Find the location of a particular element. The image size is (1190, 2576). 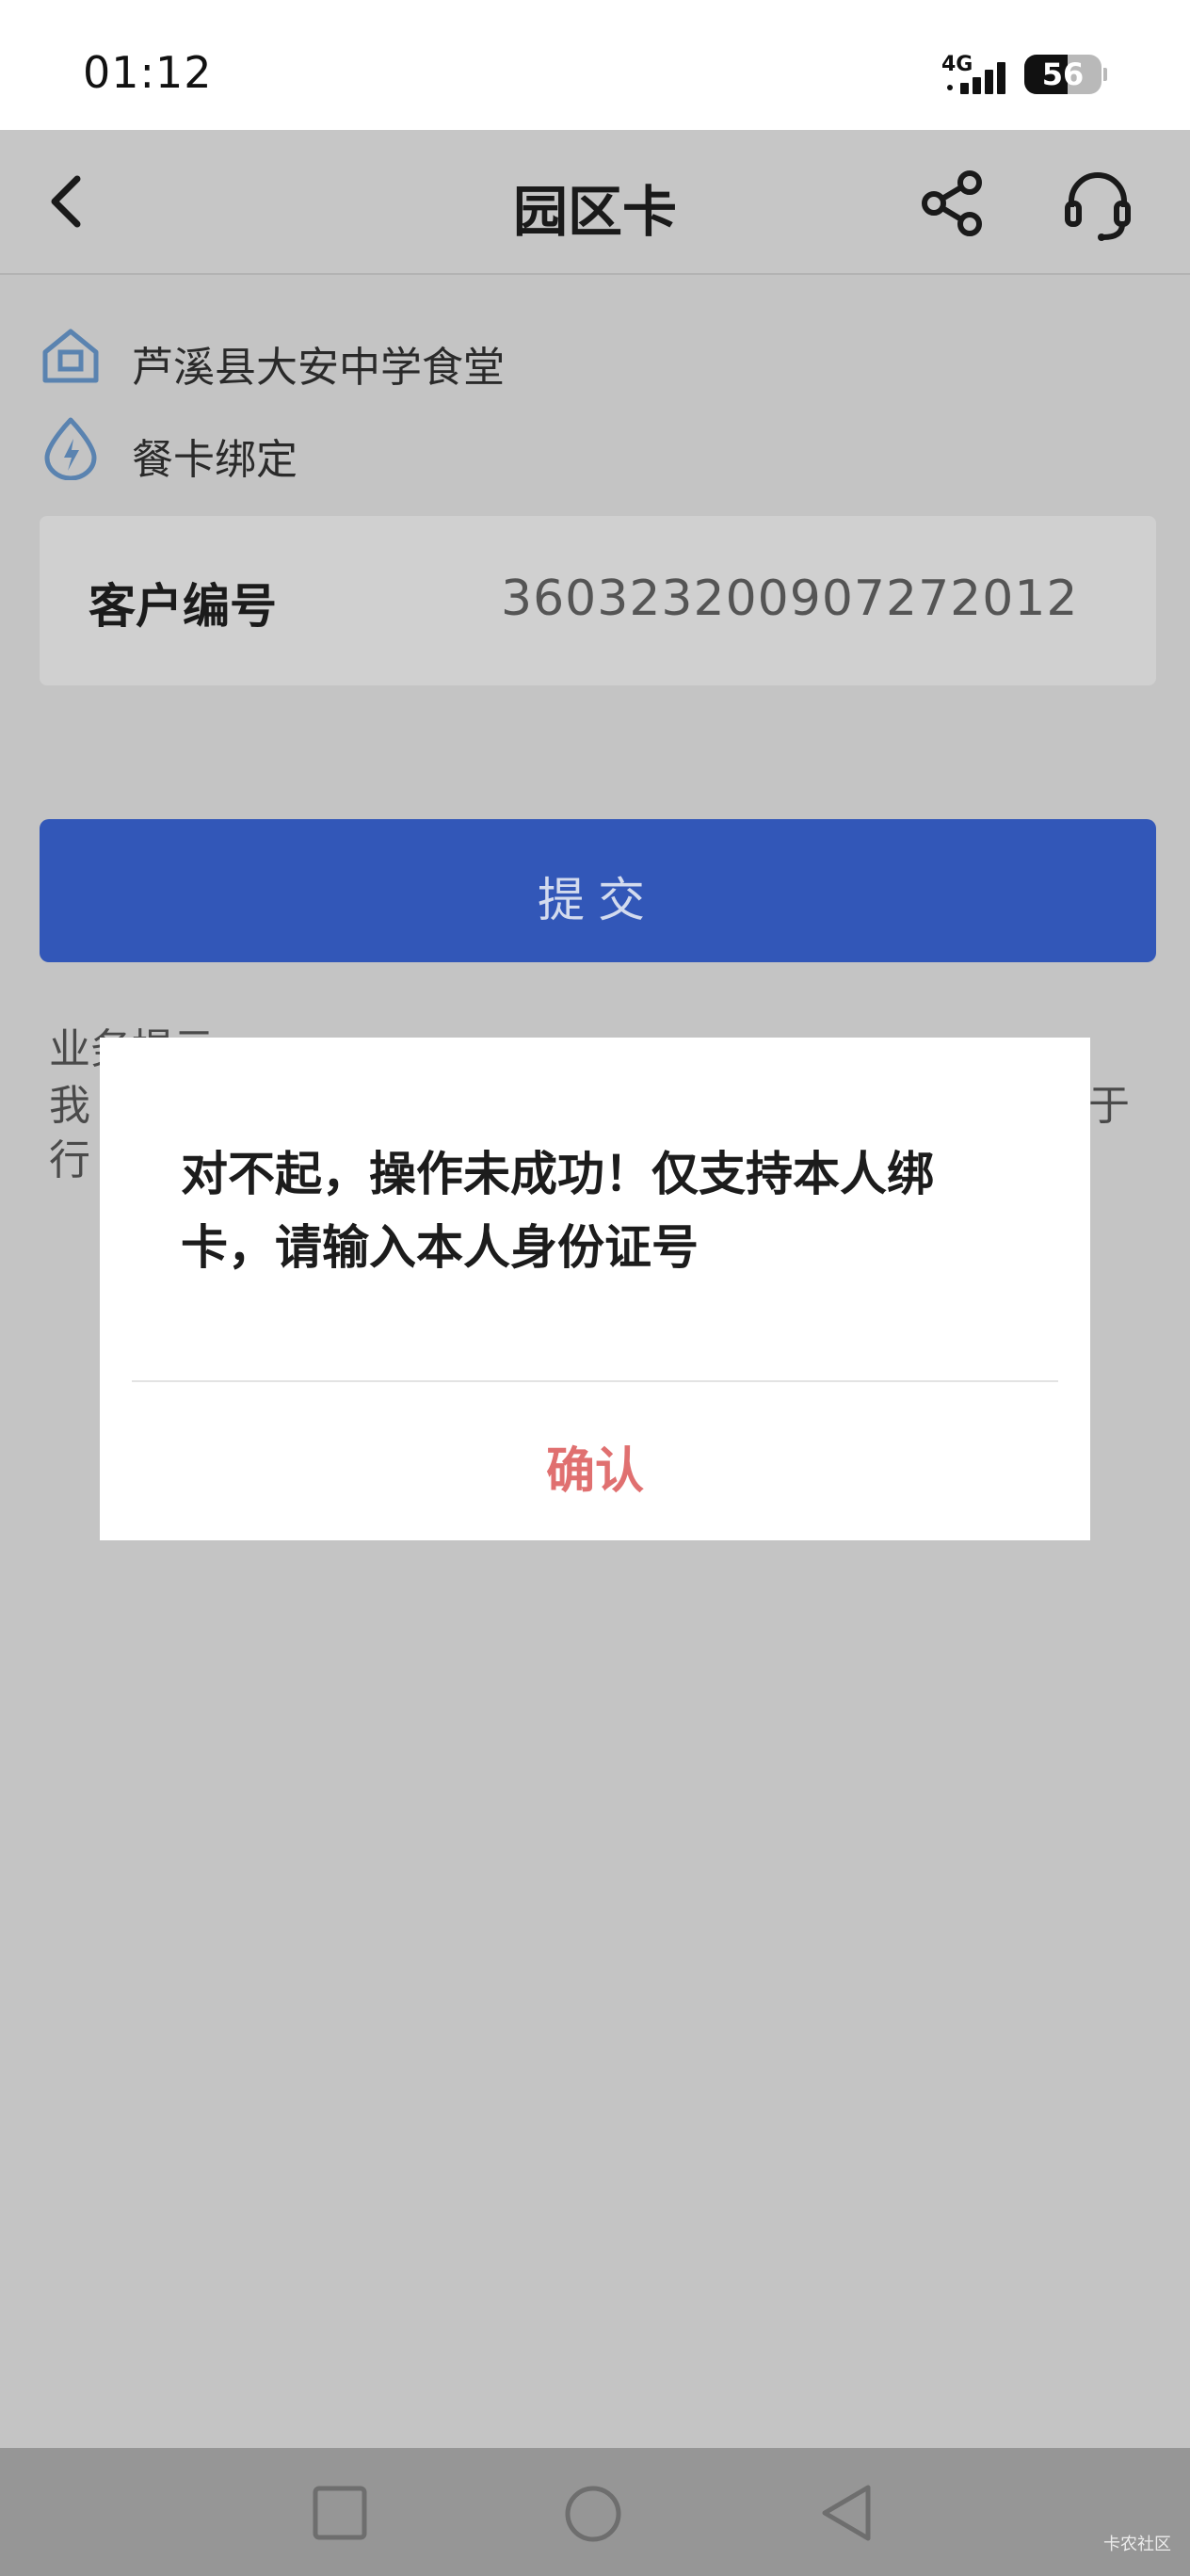

system-nav-bar: 卡农社区 is located at coordinates (595, 2512).